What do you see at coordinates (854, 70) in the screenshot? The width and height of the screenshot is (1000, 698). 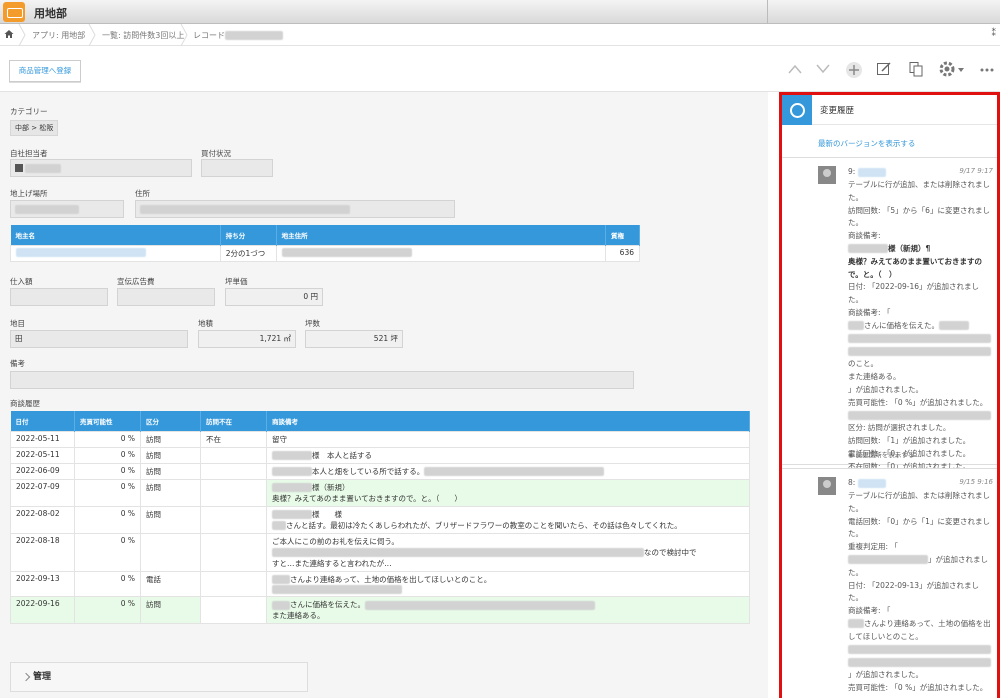 I see `add-record-icon` at bounding box center [854, 70].